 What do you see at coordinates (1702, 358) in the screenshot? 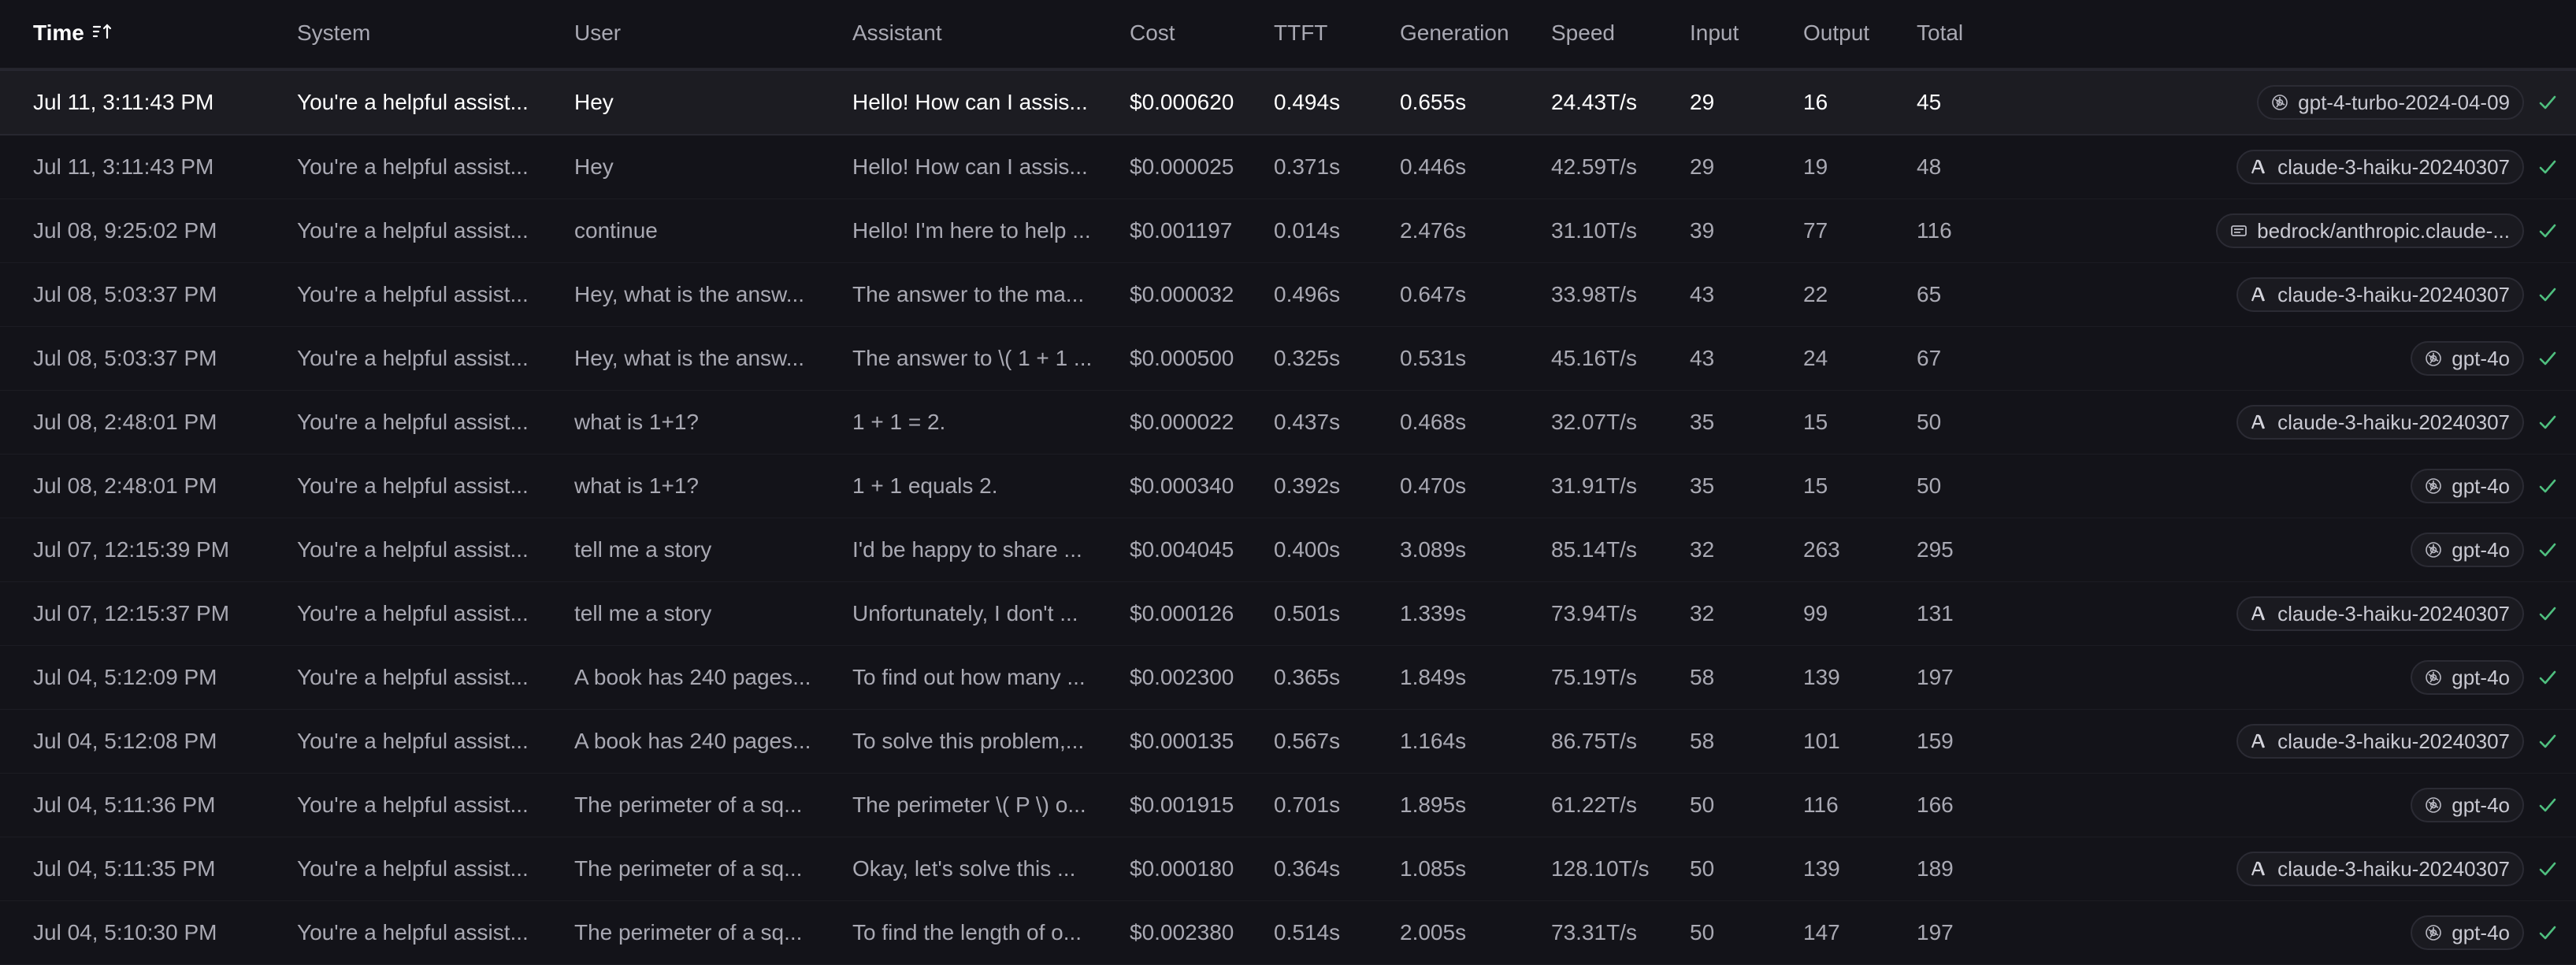
I see `input-tokens-cell: 43` at bounding box center [1702, 358].